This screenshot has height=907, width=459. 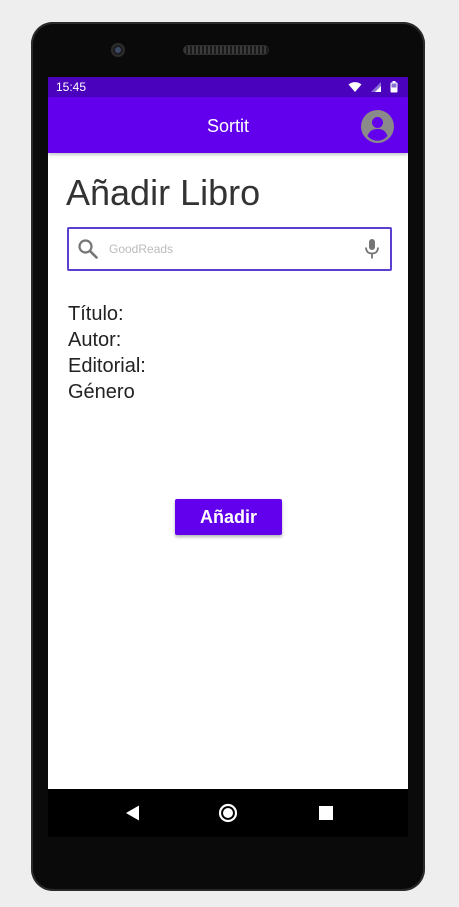 I want to click on wifi-icon, so click(x=355, y=87).